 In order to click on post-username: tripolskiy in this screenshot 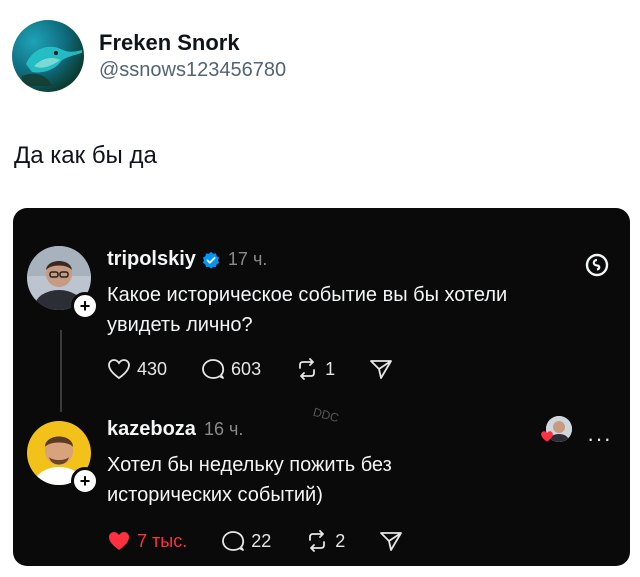, I will do `click(151, 259)`.